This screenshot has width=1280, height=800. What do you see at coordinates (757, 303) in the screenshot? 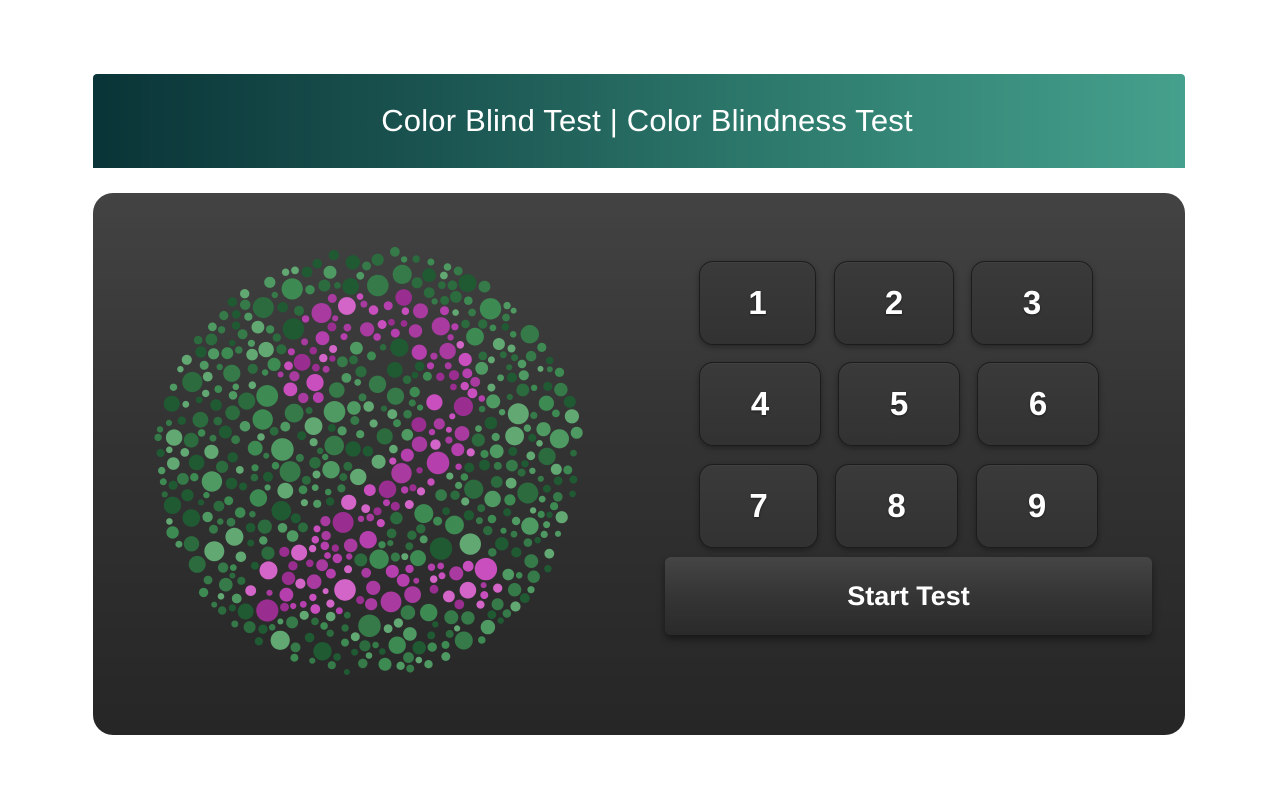
I see `answer-button-1: 1` at bounding box center [757, 303].